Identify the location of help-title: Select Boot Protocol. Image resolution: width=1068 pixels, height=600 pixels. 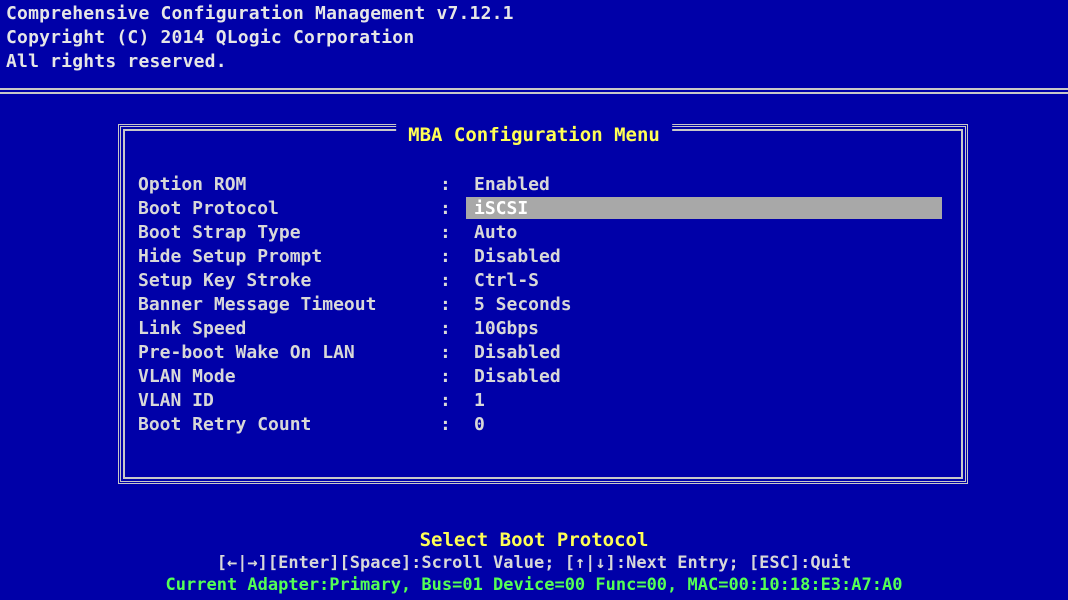
(534, 540).